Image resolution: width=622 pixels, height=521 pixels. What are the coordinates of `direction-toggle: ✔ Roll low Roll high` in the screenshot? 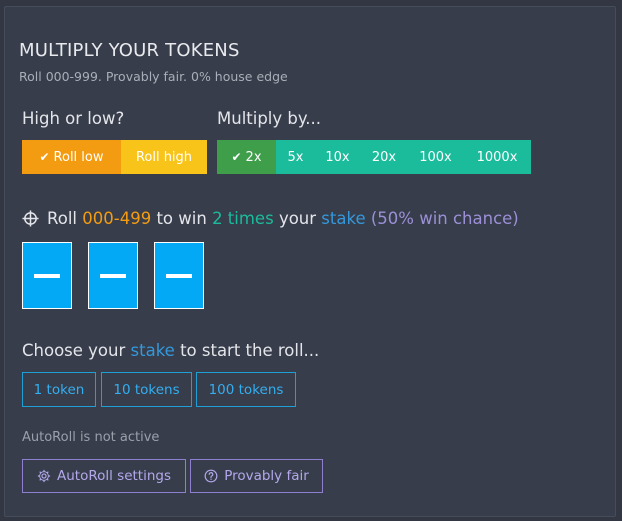 It's located at (114, 157).